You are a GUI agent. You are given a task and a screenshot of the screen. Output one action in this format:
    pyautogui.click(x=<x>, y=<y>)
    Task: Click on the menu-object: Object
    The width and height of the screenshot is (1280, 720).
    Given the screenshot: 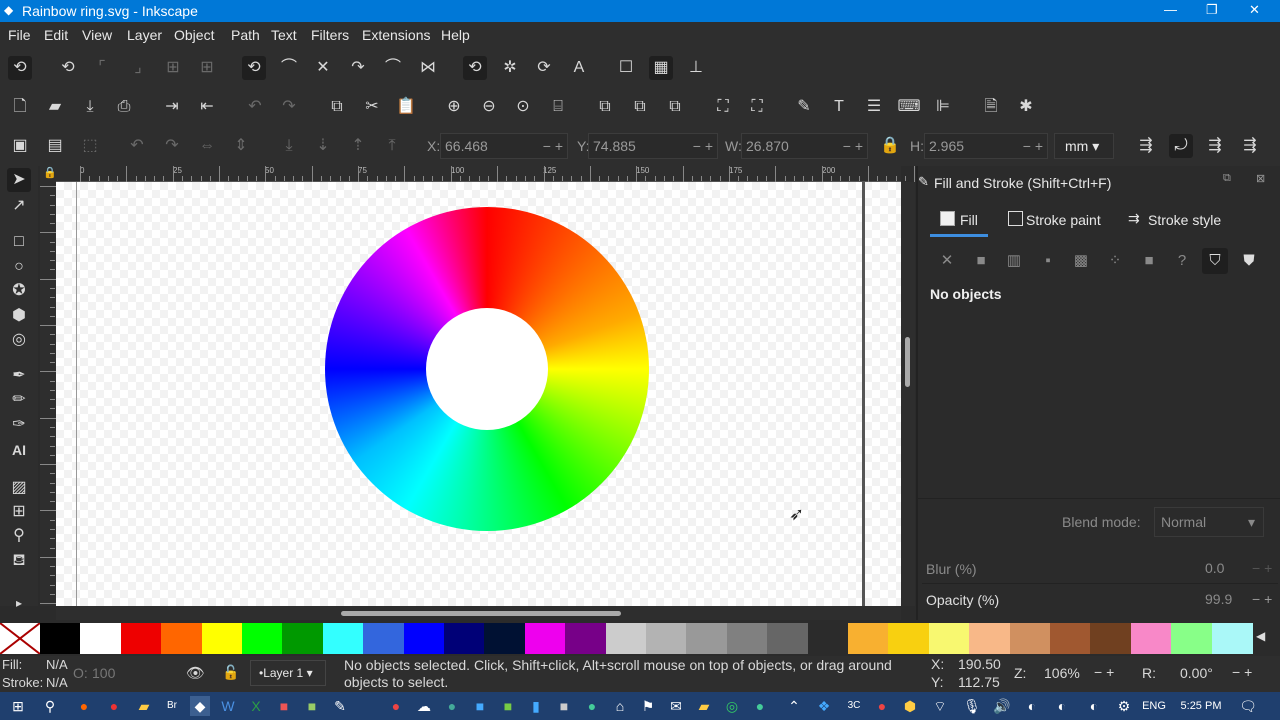 What is the action you would take?
    pyautogui.click(x=194, y=35)
    